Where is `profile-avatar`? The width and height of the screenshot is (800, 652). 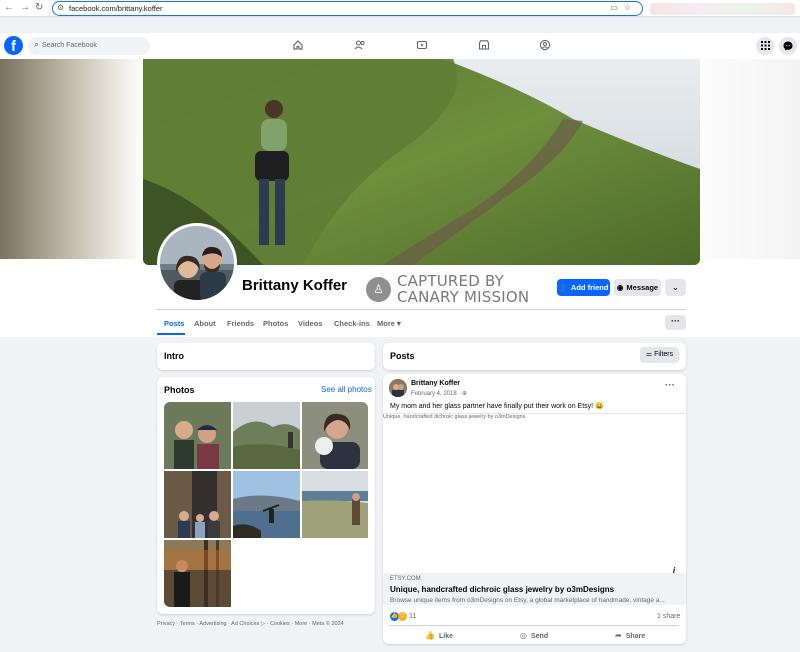
profile-avatar is located at coordinates (197, 263).